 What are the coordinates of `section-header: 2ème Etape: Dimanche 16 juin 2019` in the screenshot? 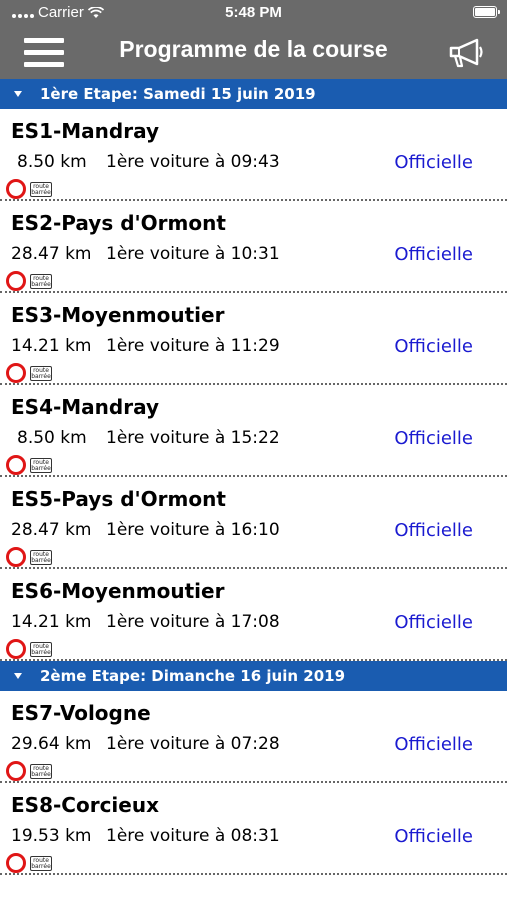 It's located at (253, 676).